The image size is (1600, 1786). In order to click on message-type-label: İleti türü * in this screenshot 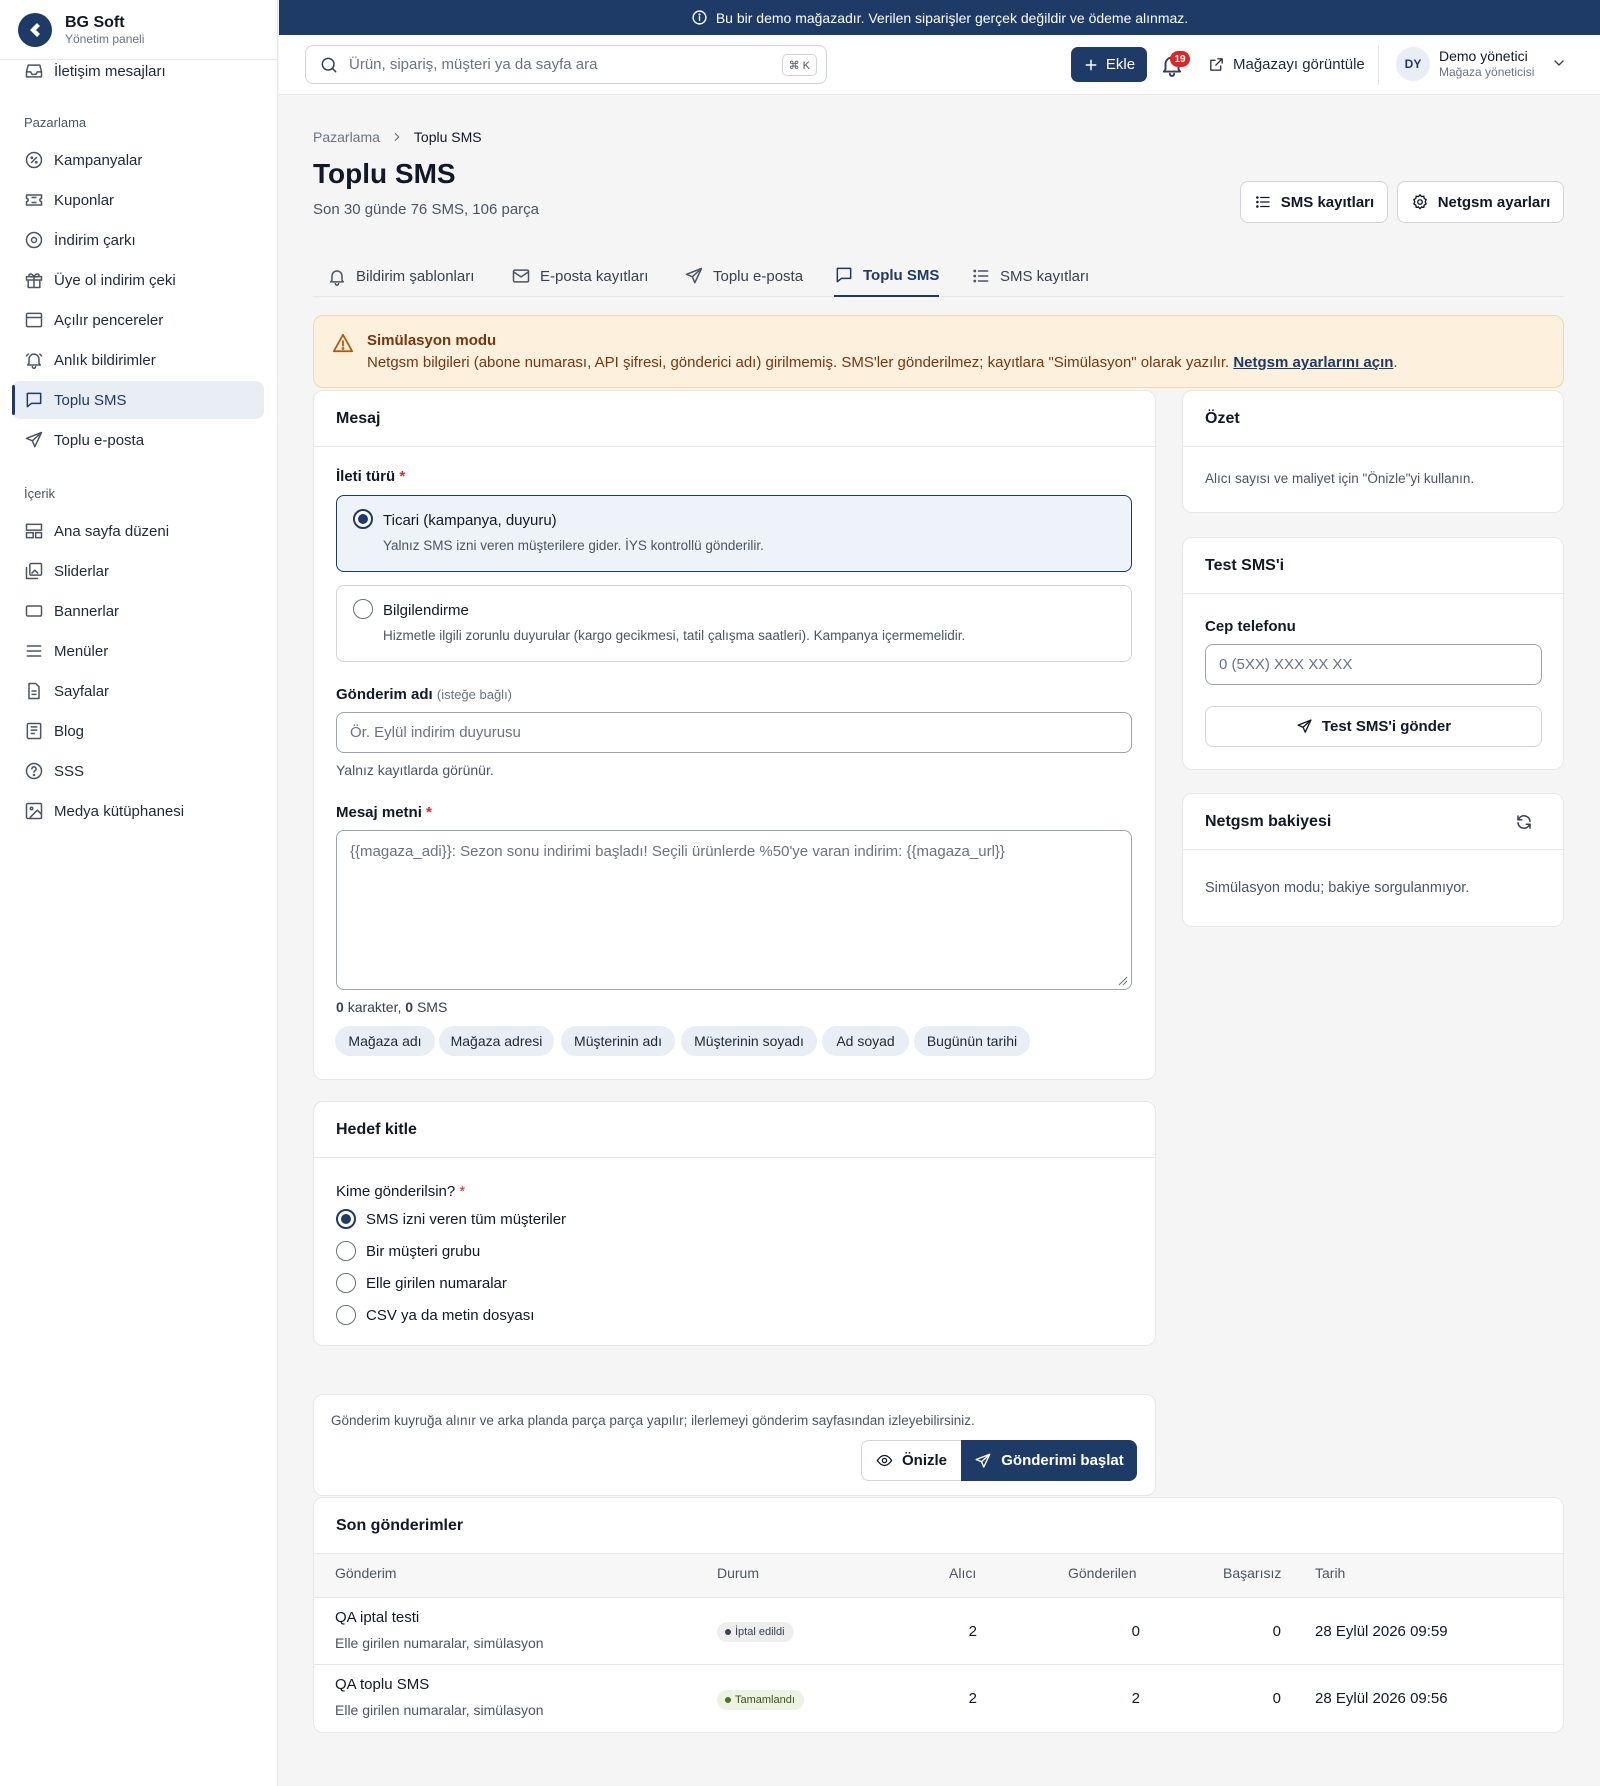, I will do `click(370, 476)`.